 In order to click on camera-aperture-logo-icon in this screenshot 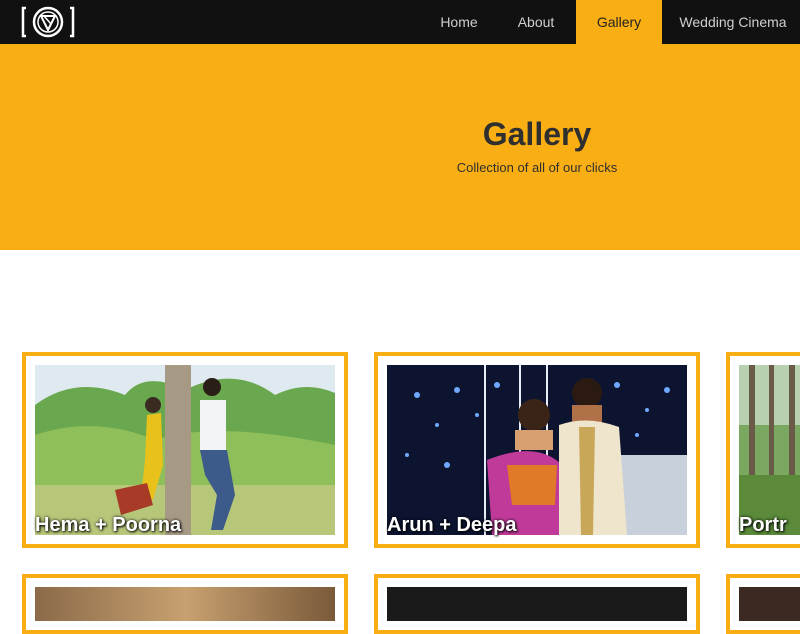, I will do `click(48, 22)`.